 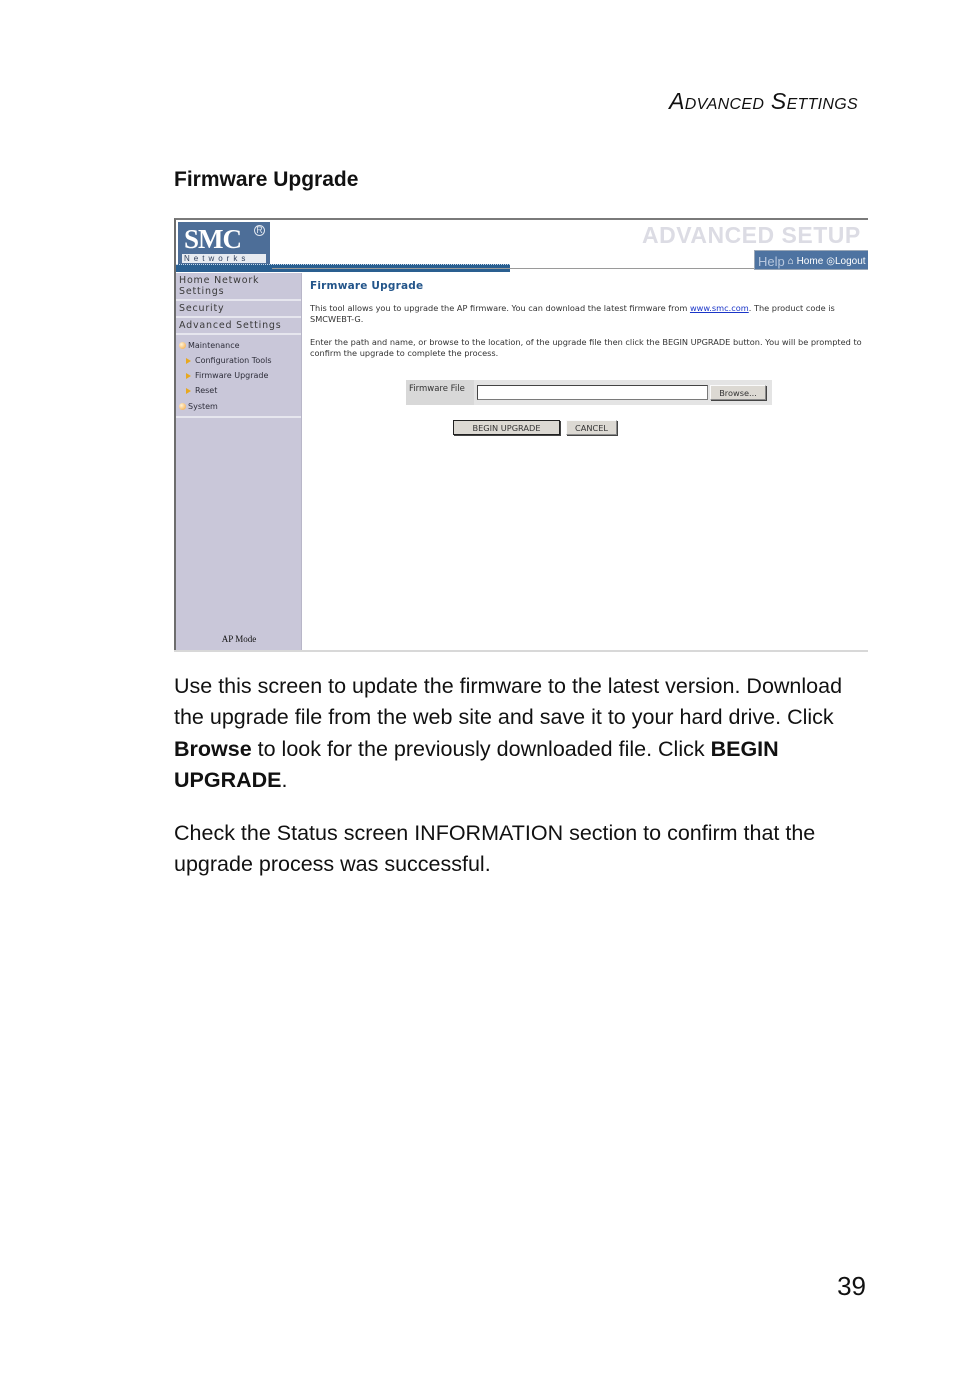 I want to click on top-links: Help ⌂ Home ◎ Logout, so click(x=811, y=260).